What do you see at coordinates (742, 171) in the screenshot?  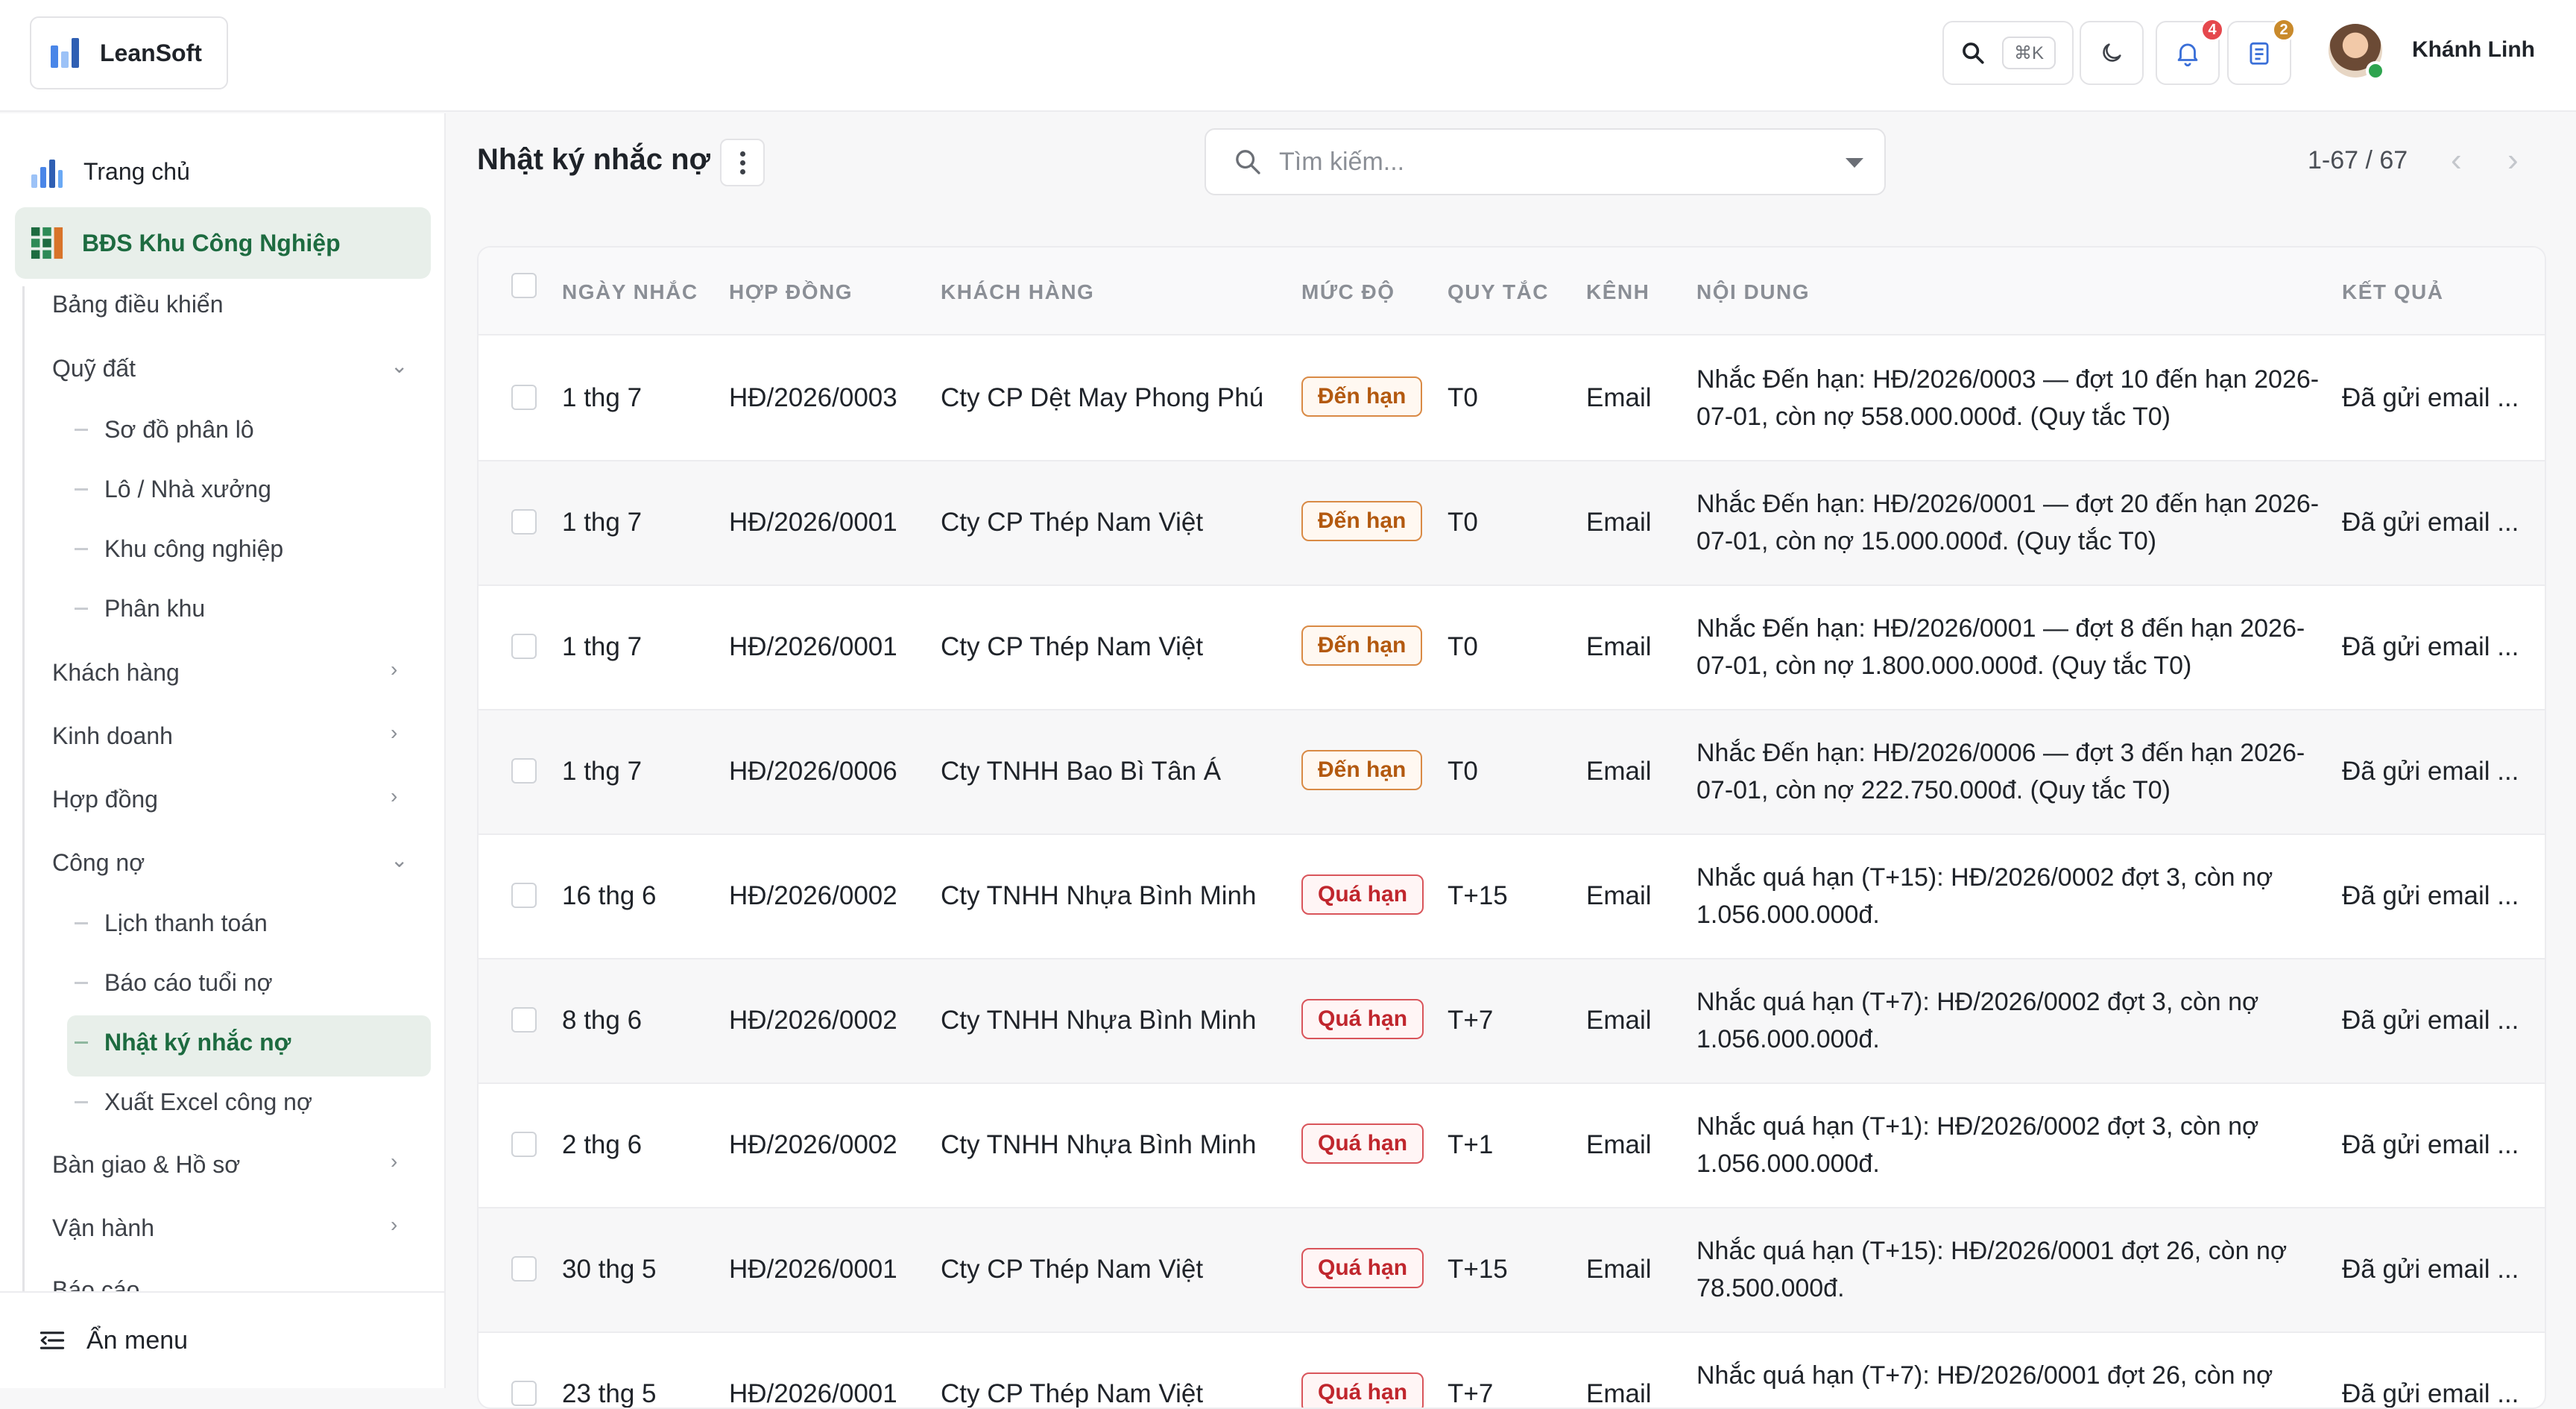 I see `more-vertical-icon-dot` at bounding box center [742, 171].